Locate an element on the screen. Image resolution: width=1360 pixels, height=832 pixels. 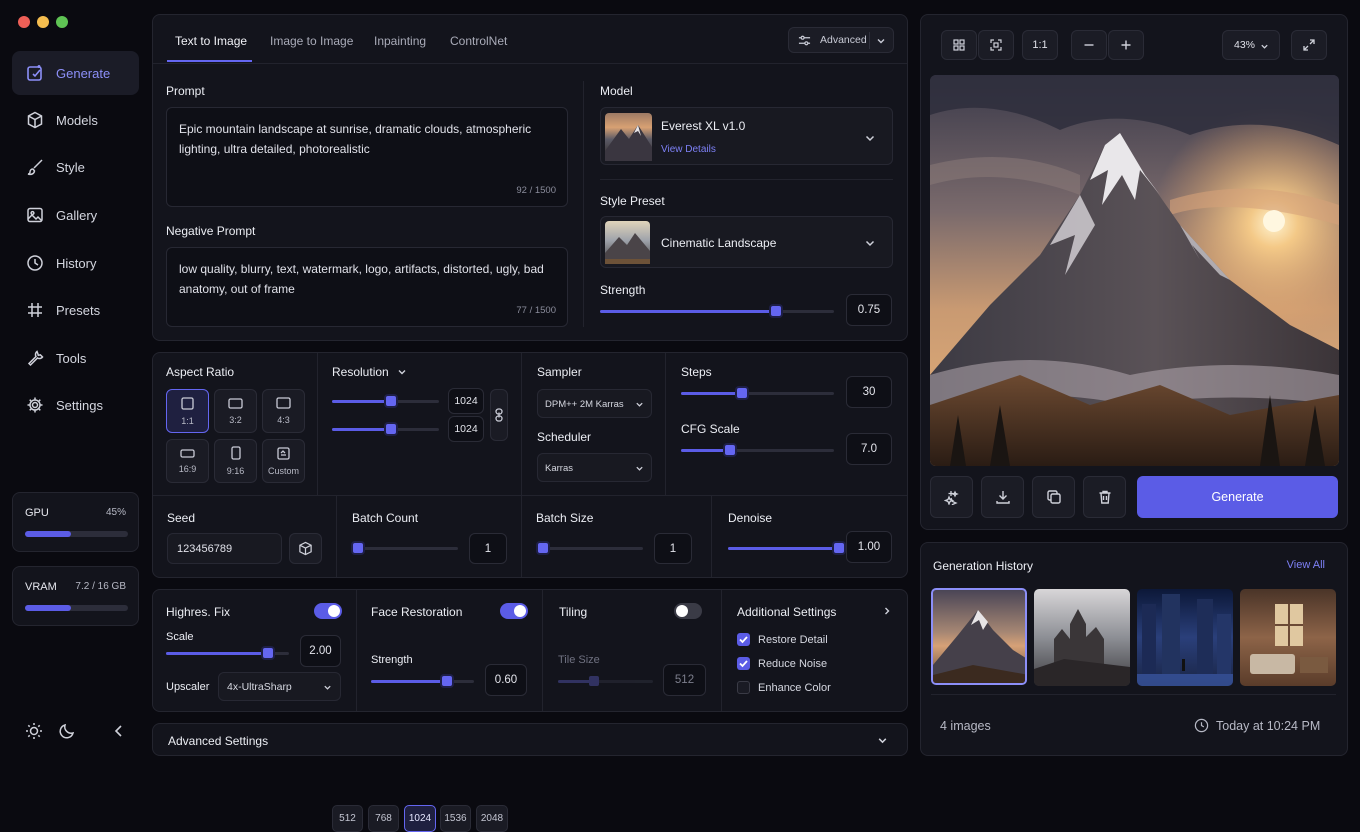
view-details-link: View Details is located at coordinates (688, 149).